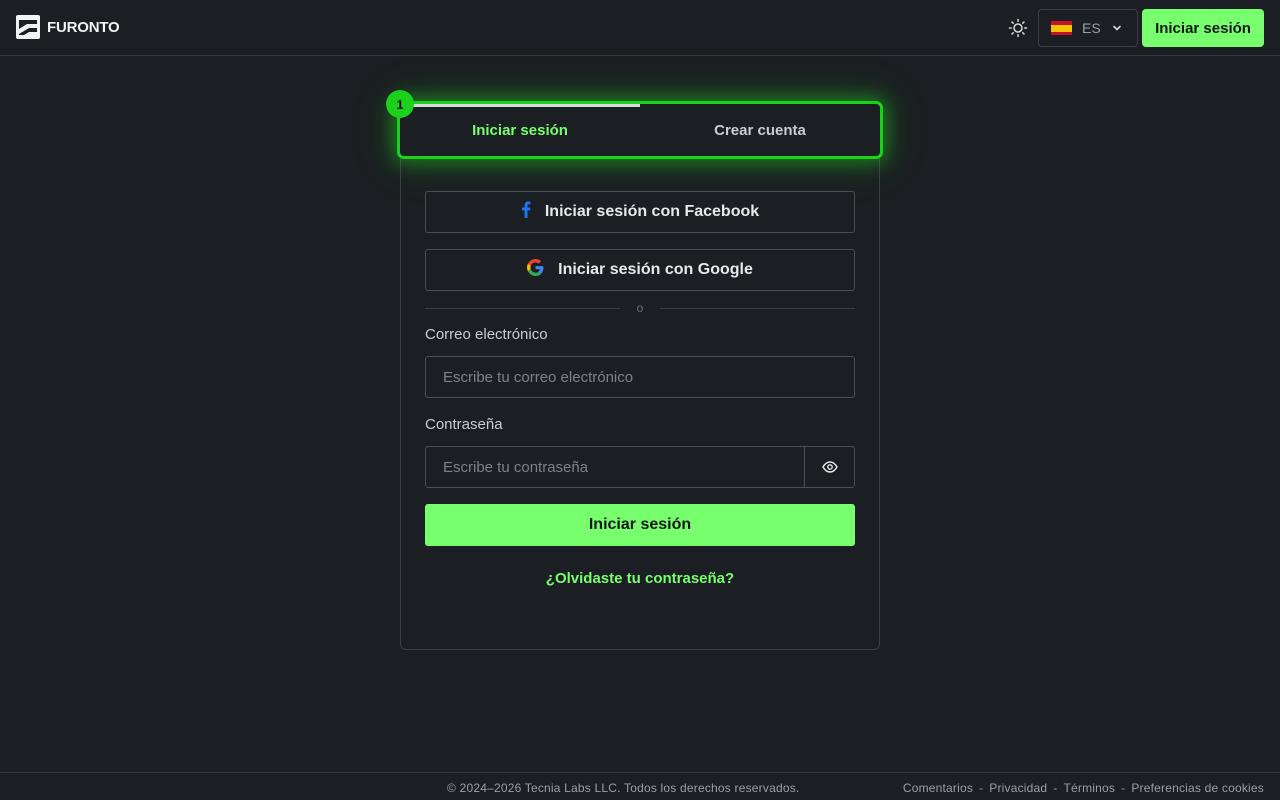 Image resolution: width=1280 pixels, height=800 pixels. Describe the element at coordinates (1203, 28) in the screenshot. I see `header-login-button: Iniciar sesión` at that location.